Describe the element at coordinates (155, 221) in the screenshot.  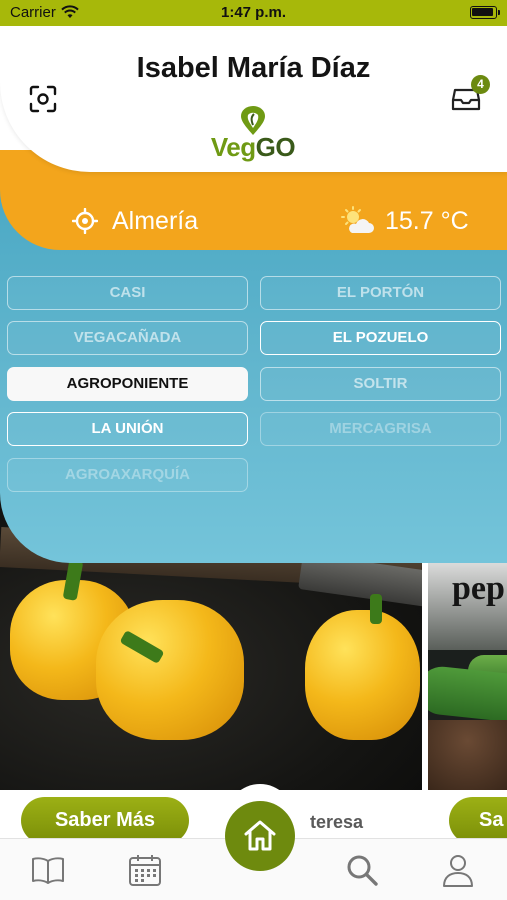
I see `city-name: Almería` at that location.